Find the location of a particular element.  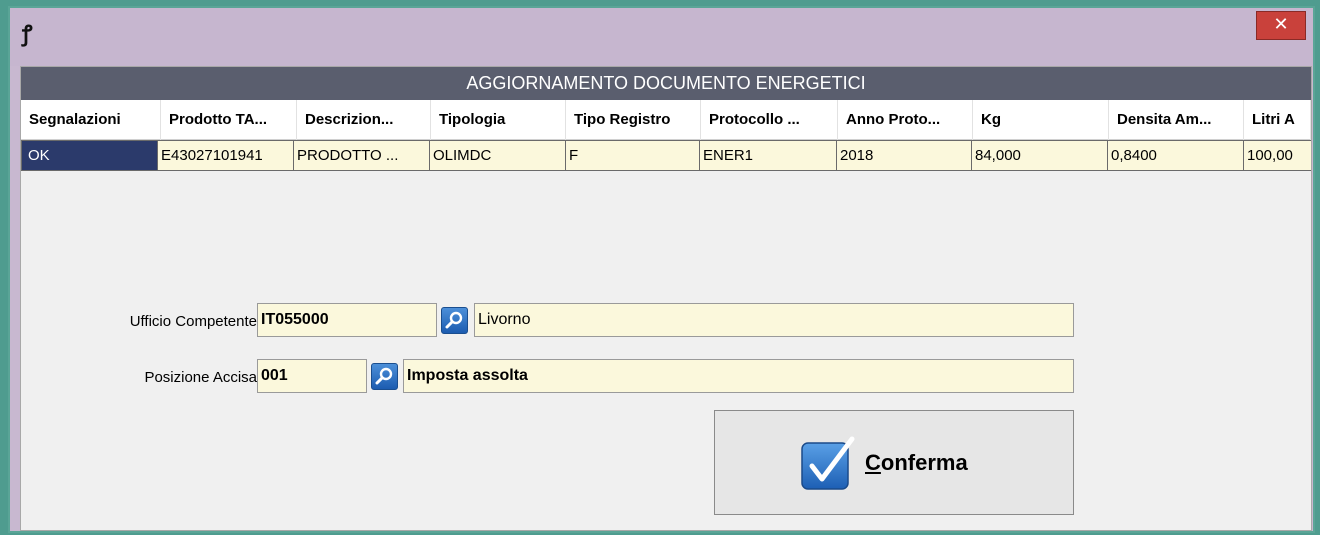

ufficio-competente-label: Ufficio Competente is located at coordinates (193, 321).